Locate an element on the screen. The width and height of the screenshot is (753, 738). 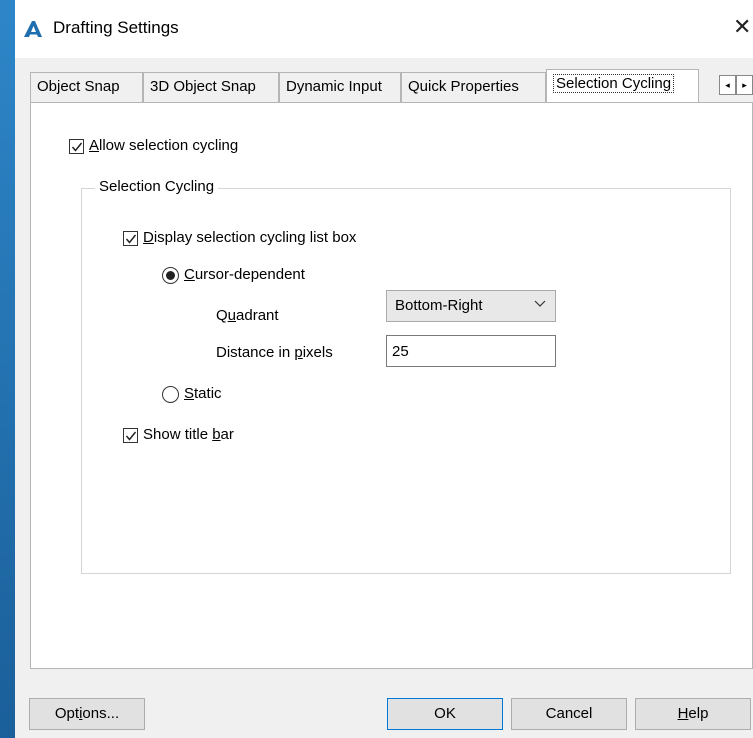
allow-selection-cycling-label: Allow selection cycling is located at coordinates (164, 145).